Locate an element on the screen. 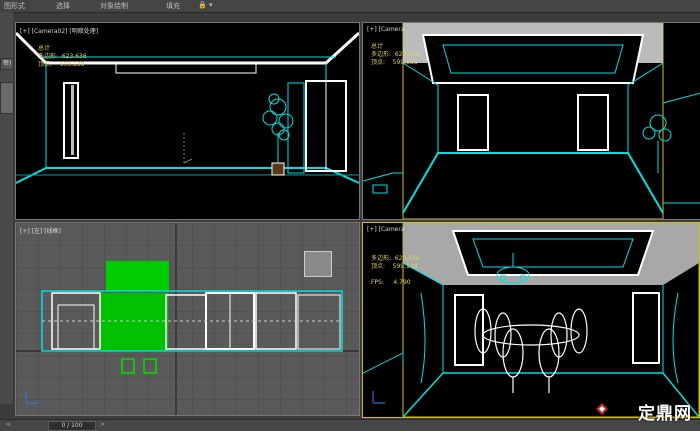  viewcube-icon is located at coordinates (318, 264).